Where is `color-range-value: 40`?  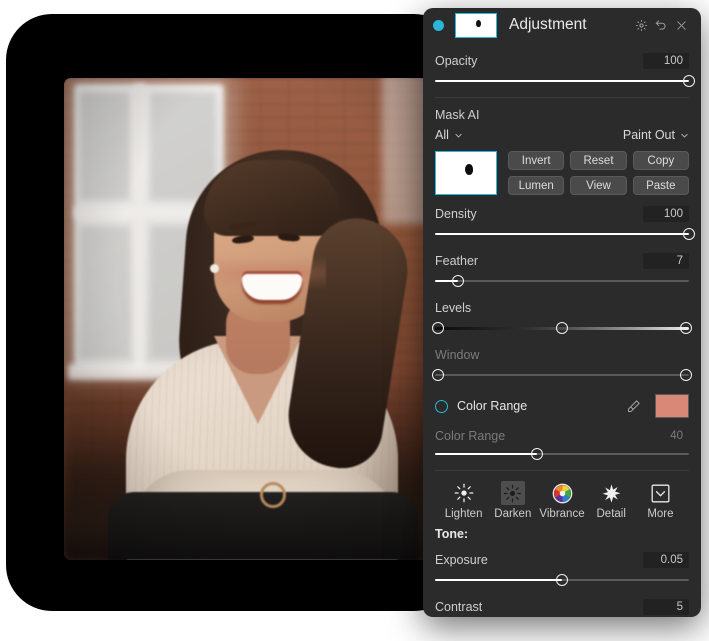 color-range-value: 40 is located at coordinates (679, 436).